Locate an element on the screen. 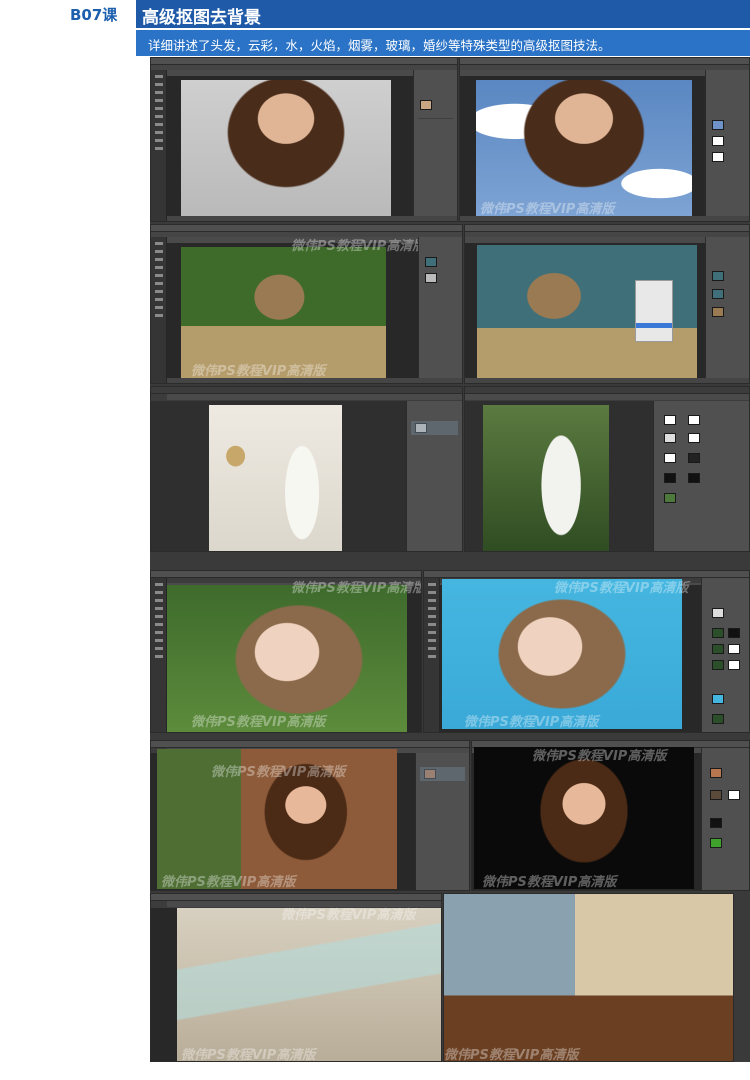 The height and width of the screenshot is (1080, 750). ps-window-girl-garden: 微伟PS教程VIP高清版 微伟PS教程VIP高清版 is located at coordinates (310, 815).